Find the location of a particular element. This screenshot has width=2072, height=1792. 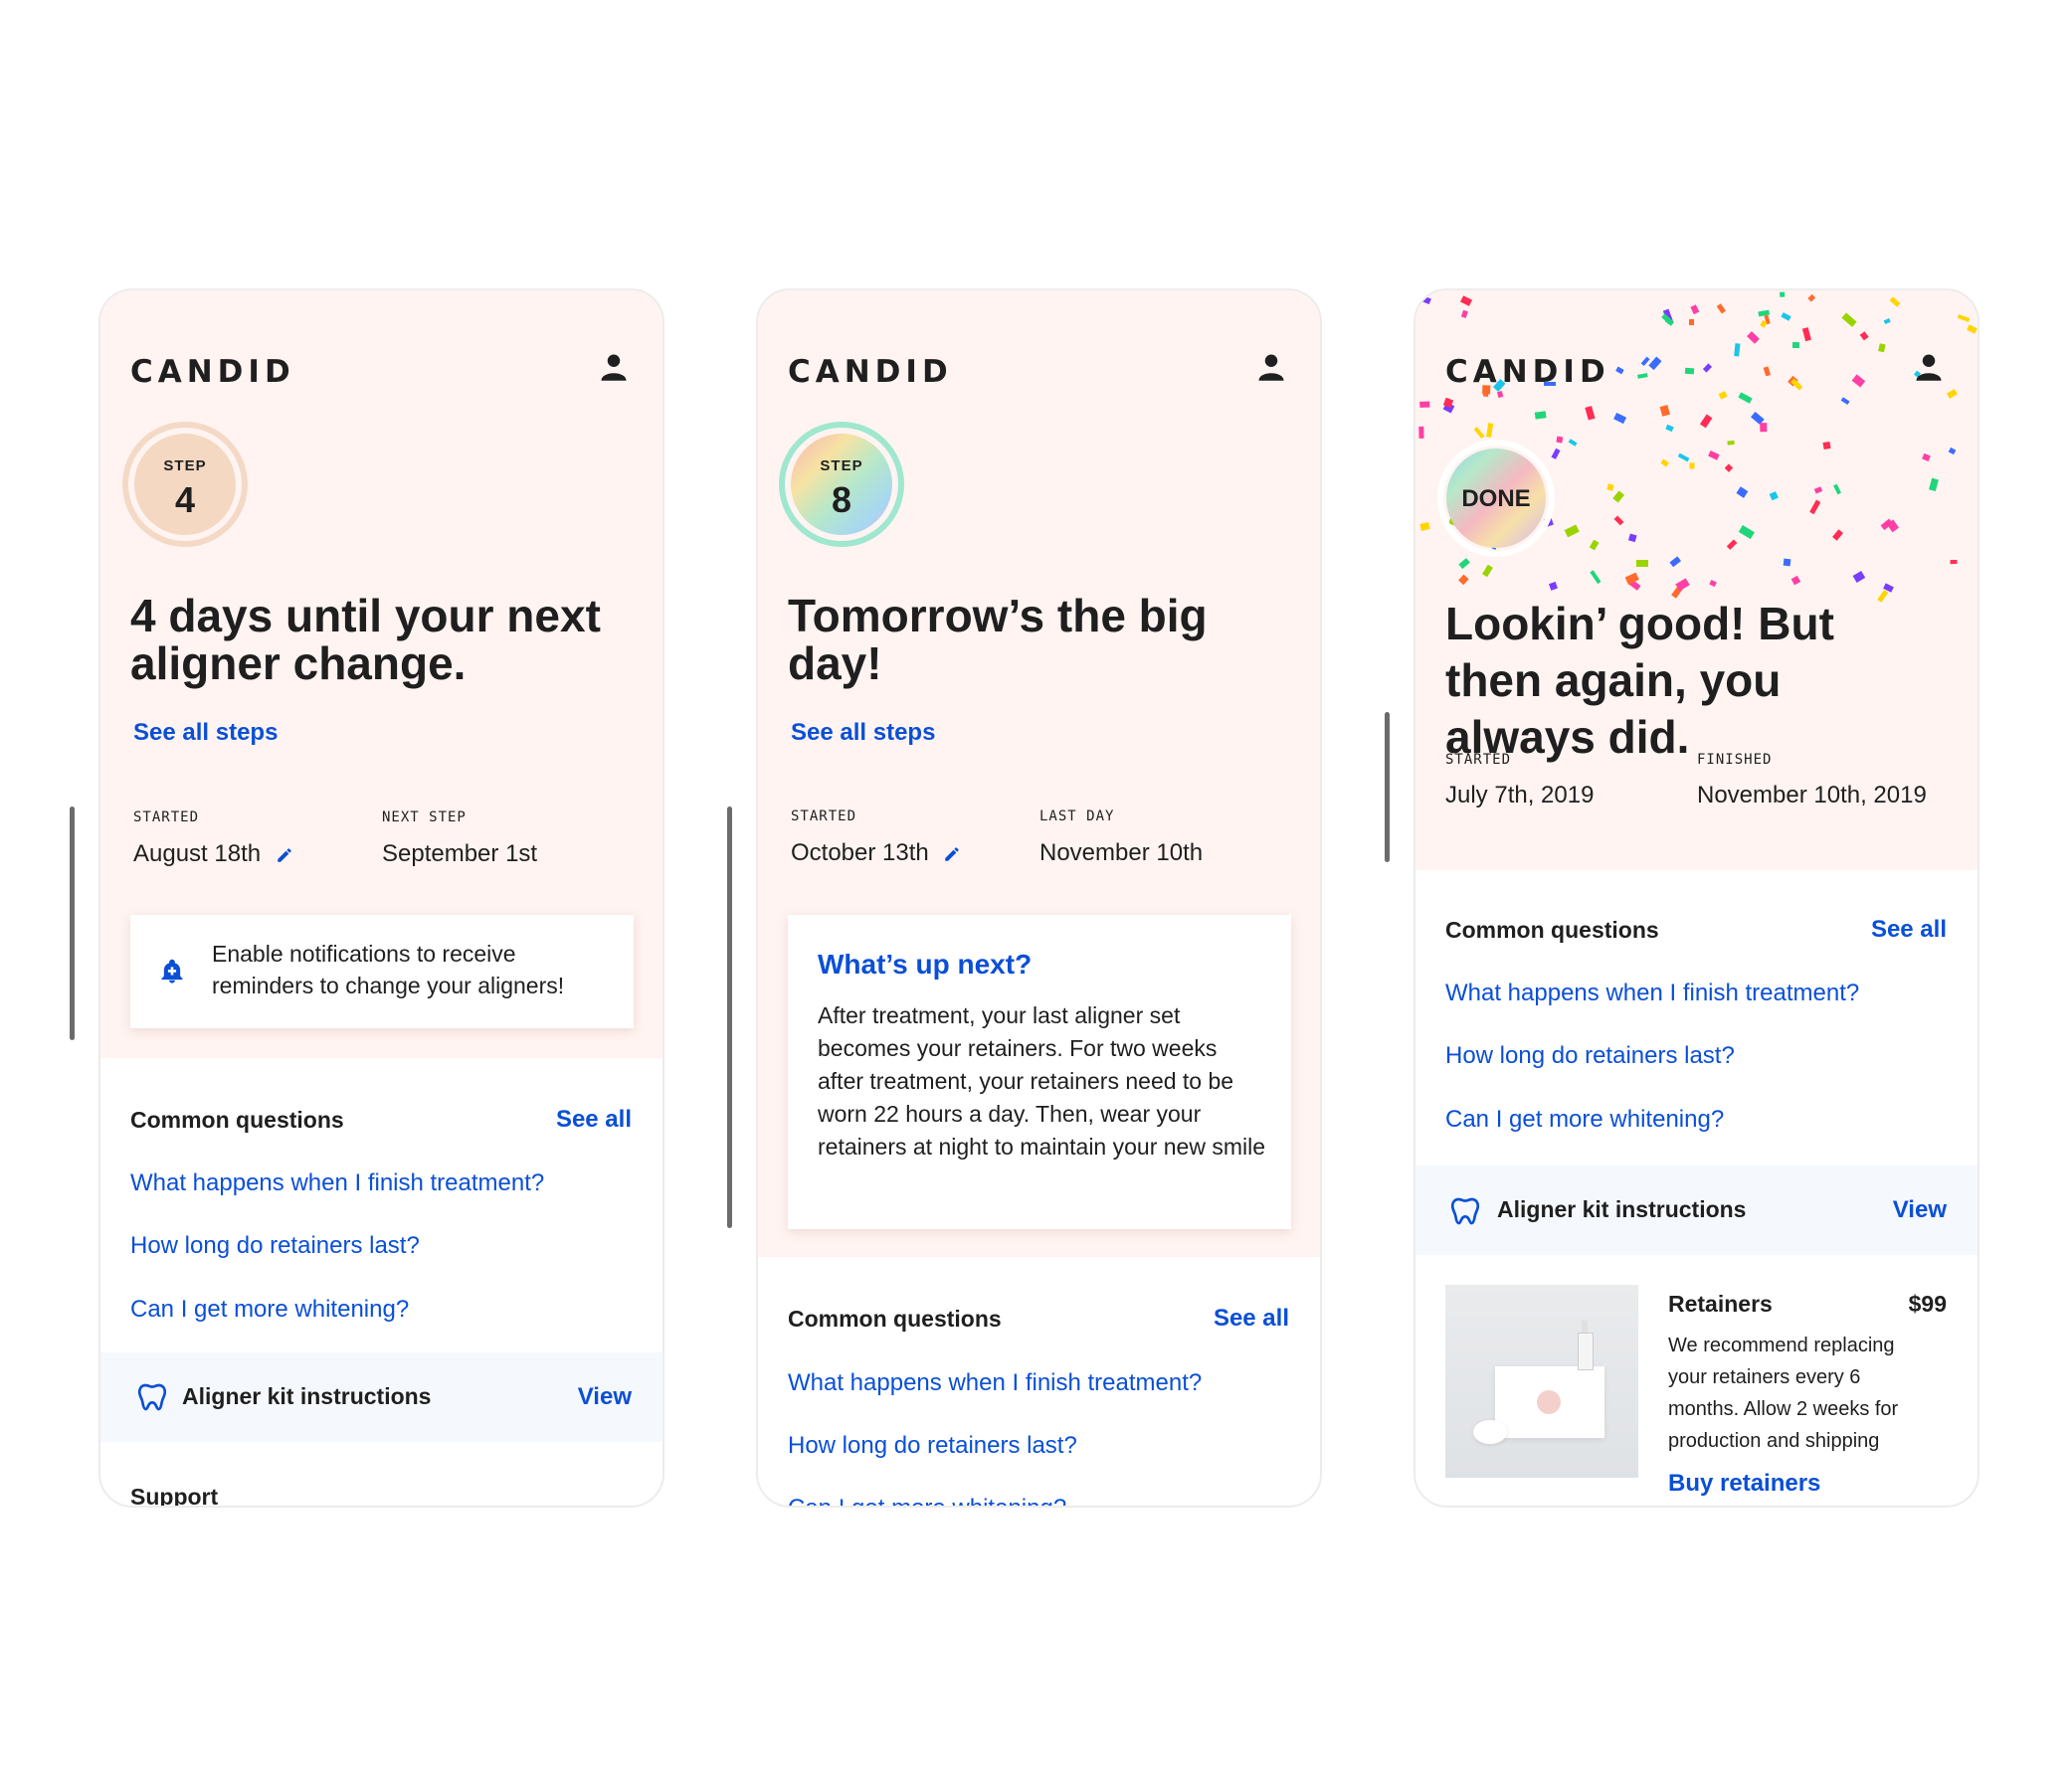

started-value: October 13th is located at coordinates (876, 853).